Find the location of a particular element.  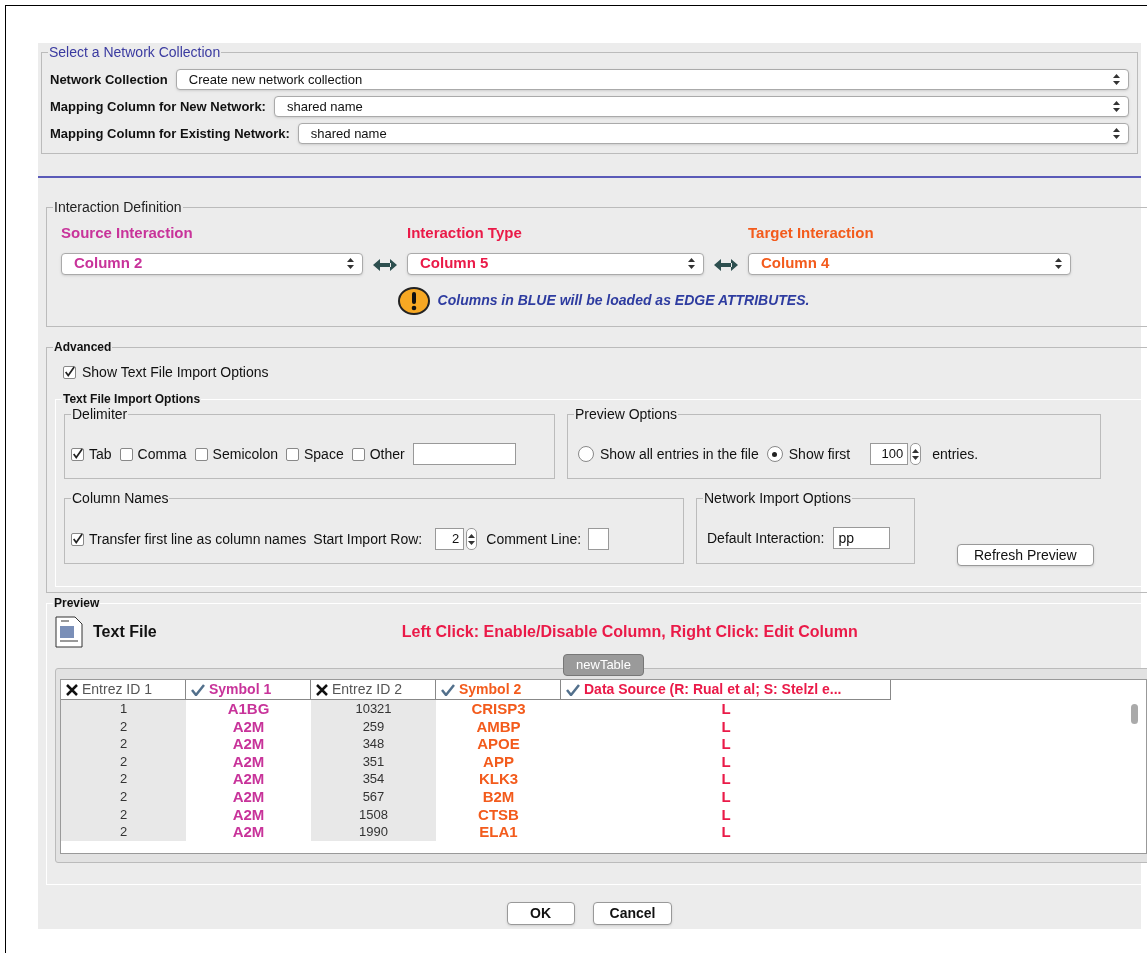

refresh-preview-button: Refresh Preview is located at coordinates (1025, 555).